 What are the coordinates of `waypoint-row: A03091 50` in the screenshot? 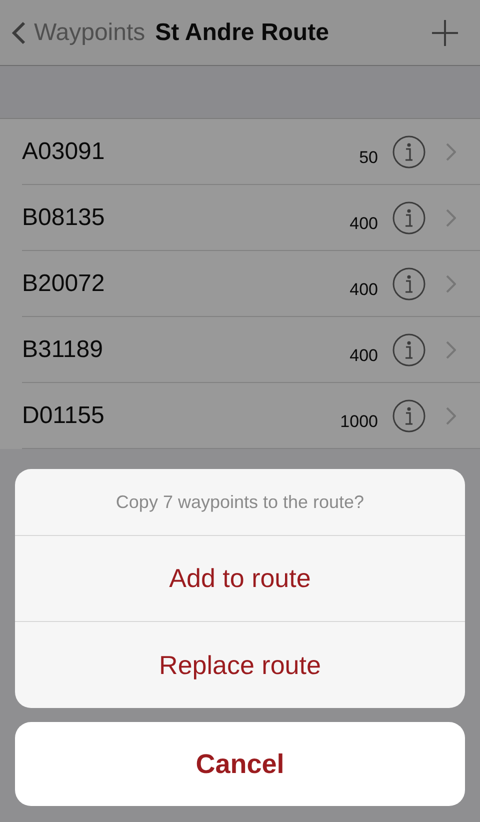 It's located at (251, 152).